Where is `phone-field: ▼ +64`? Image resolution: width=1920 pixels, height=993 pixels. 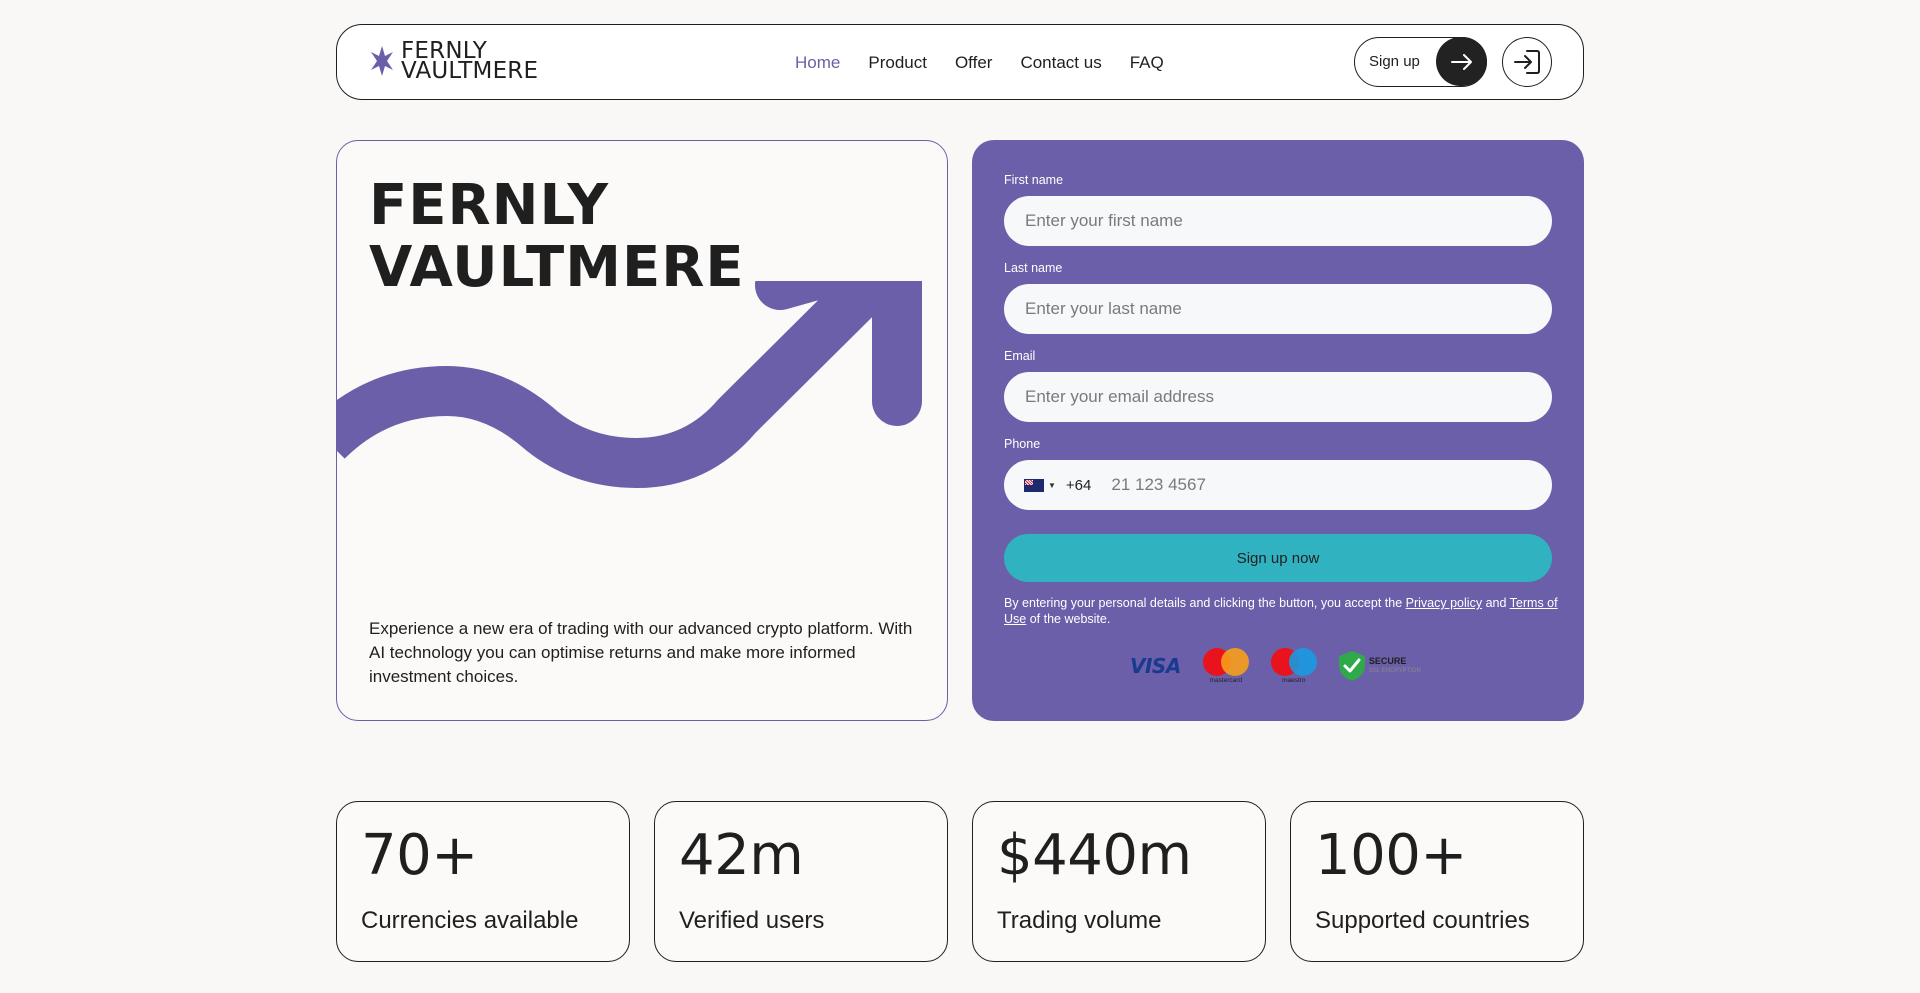 phone-field: ▼ +64 is located at coordinates (1278, 485).